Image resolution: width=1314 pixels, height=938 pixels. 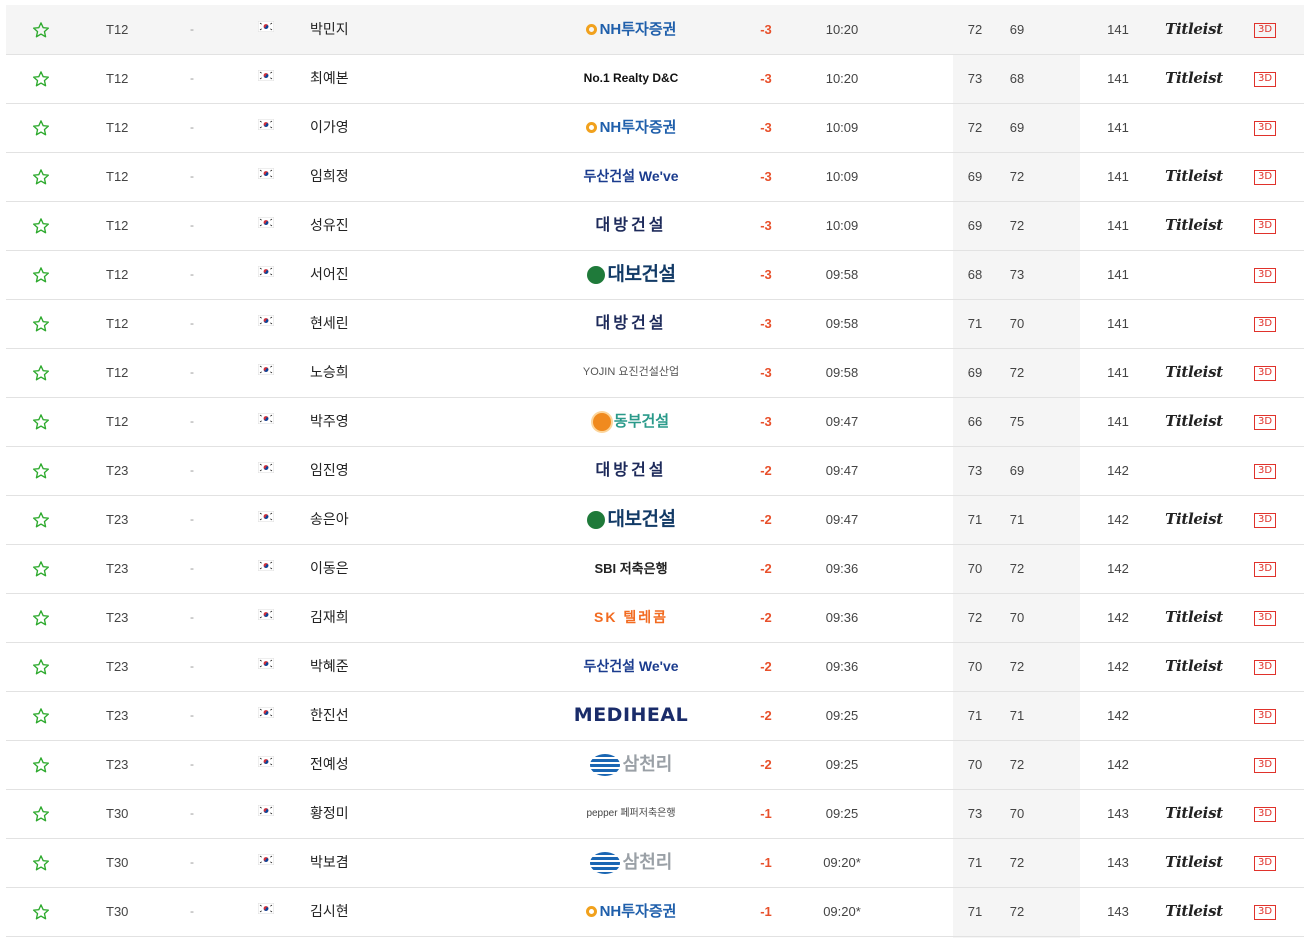 I want to click on table-row: T23 - 이동은 SBI 저축은행 -2 09:36 70 72 142 3D, so click(x=655, y=569).